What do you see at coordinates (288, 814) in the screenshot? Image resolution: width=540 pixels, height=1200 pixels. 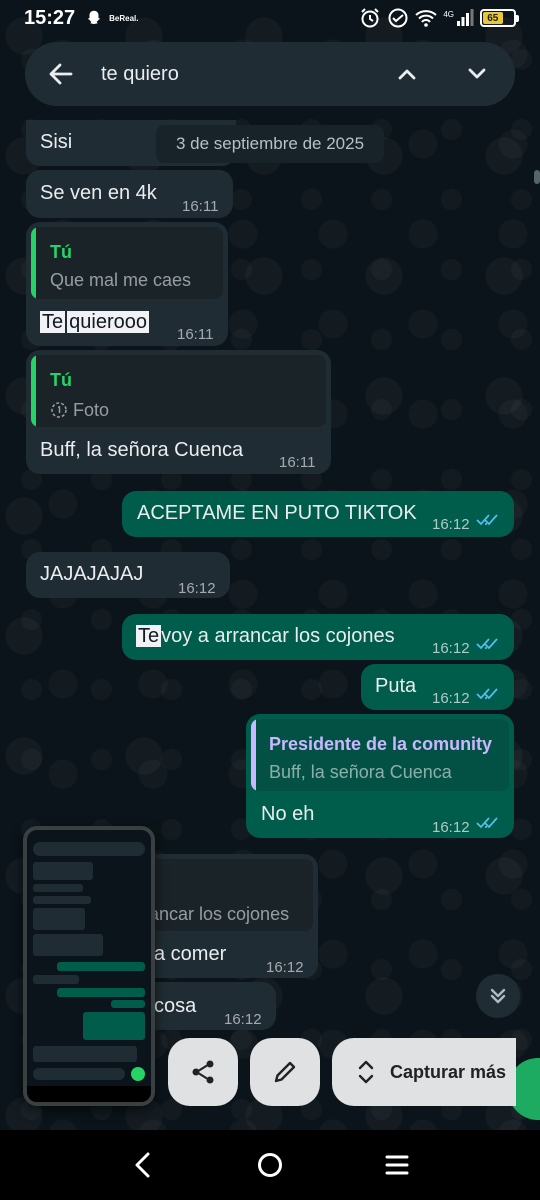 I see `message-text: No eh` at bounding box center [288, 814].